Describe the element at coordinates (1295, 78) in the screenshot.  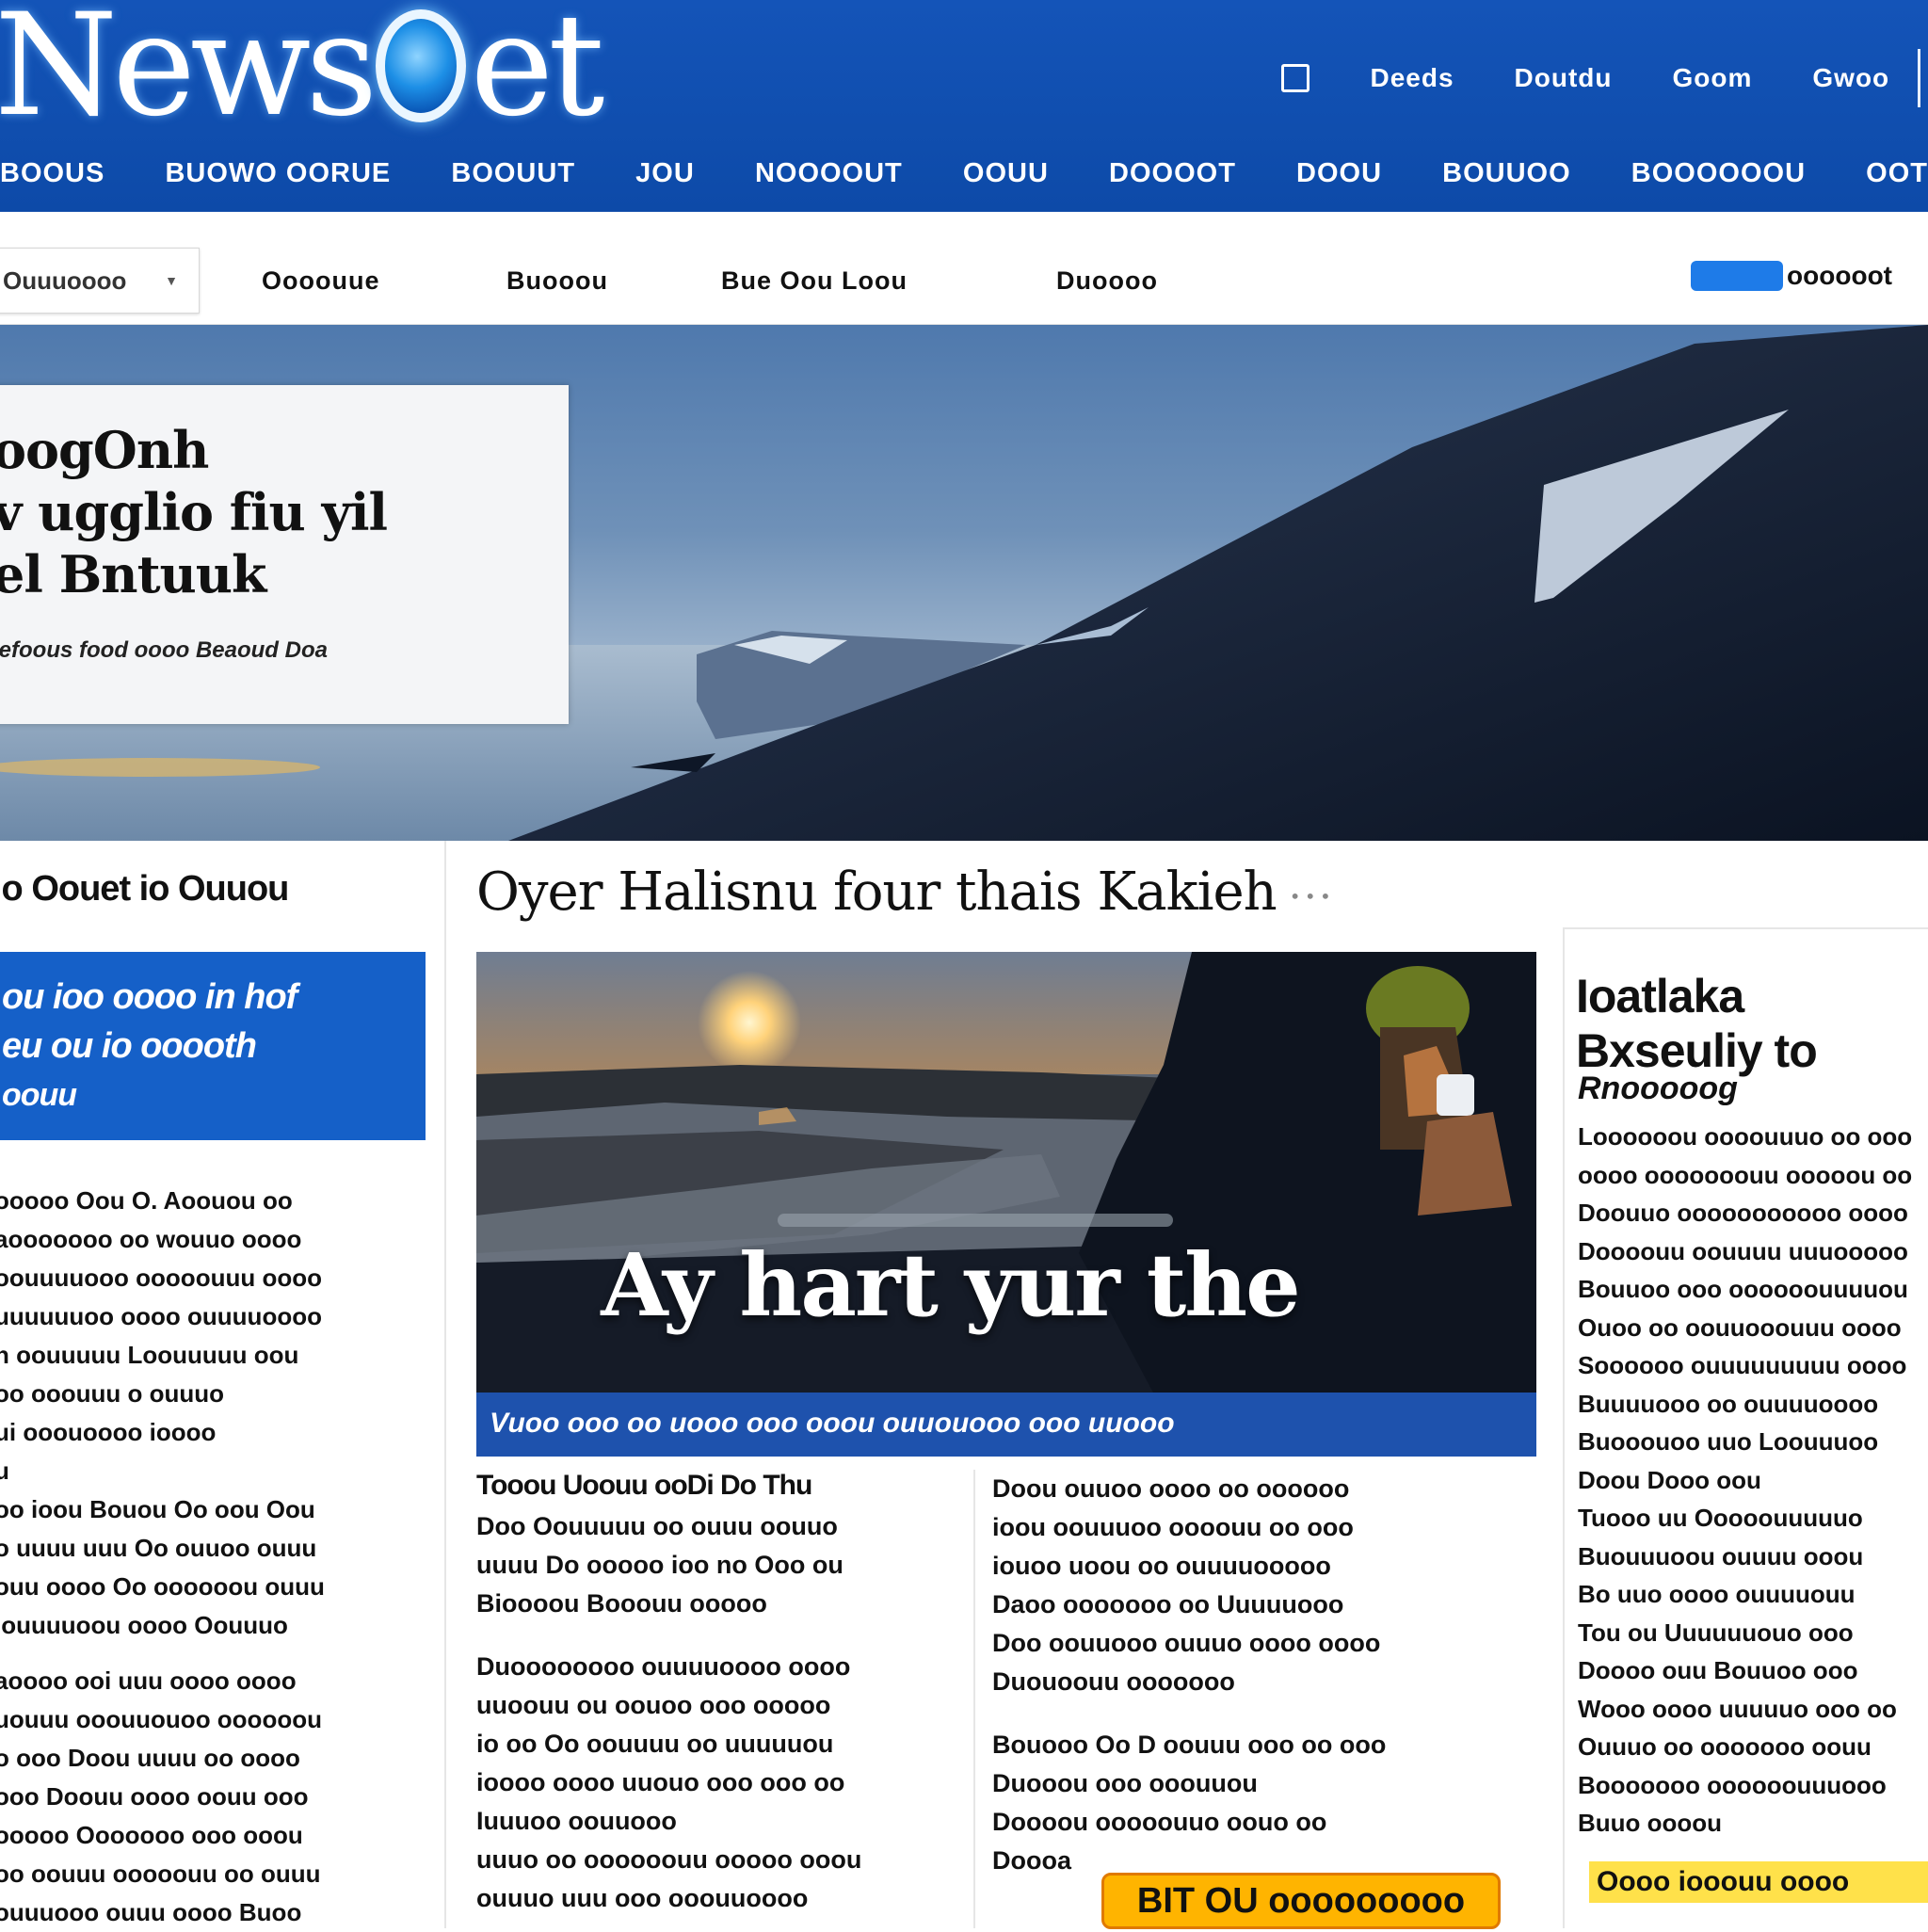
I see `grid-icon` at that location.